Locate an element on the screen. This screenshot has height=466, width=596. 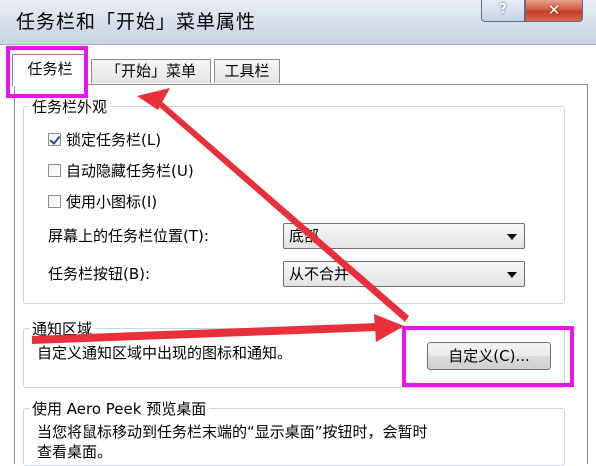
autohide-taskbar-checkbox: 自动隐藏任务栏(U) is located at coordinates (121, 171).